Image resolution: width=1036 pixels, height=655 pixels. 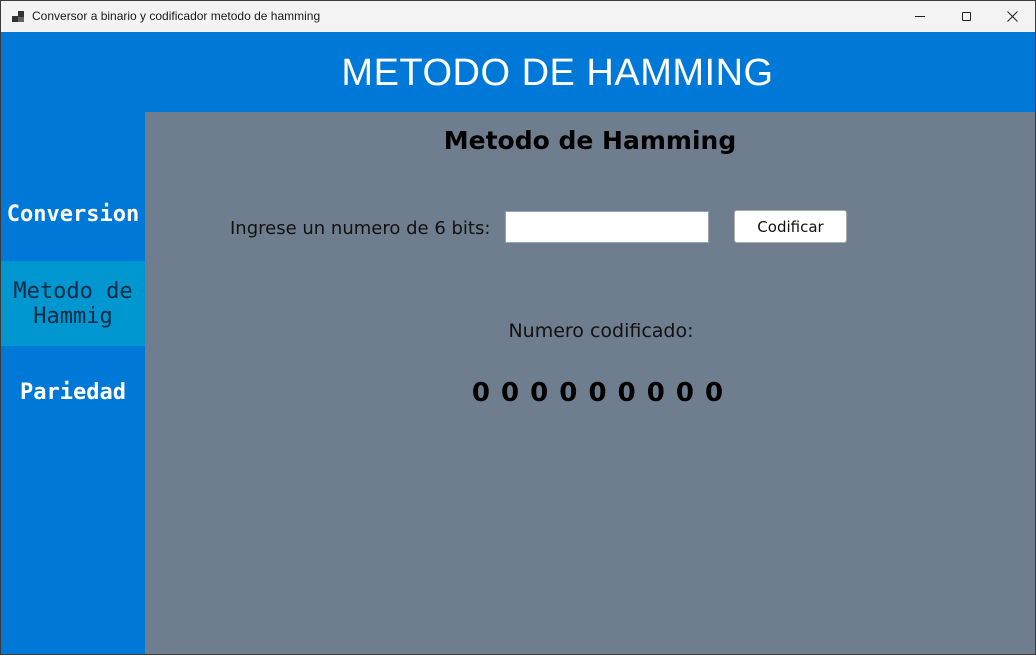 I want to click on bits-input-label: Ingrese un numero de 6 bits:, so click(x=360, y=228).